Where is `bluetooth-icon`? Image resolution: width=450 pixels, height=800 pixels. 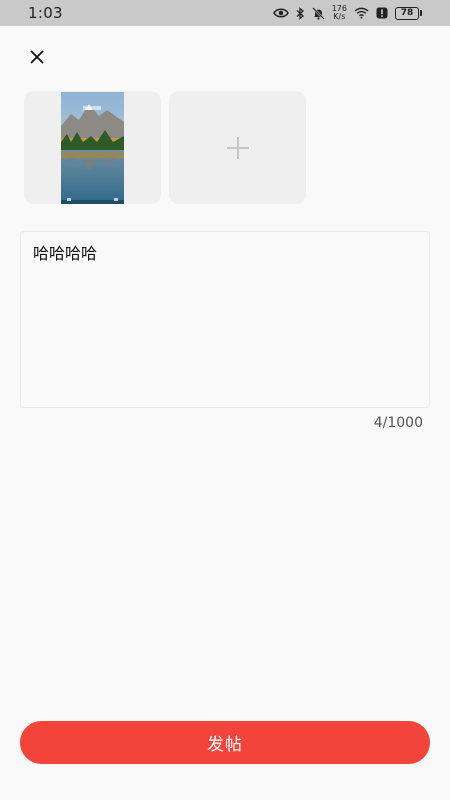 bluetooth-icon is located at coordinates (300, 13).